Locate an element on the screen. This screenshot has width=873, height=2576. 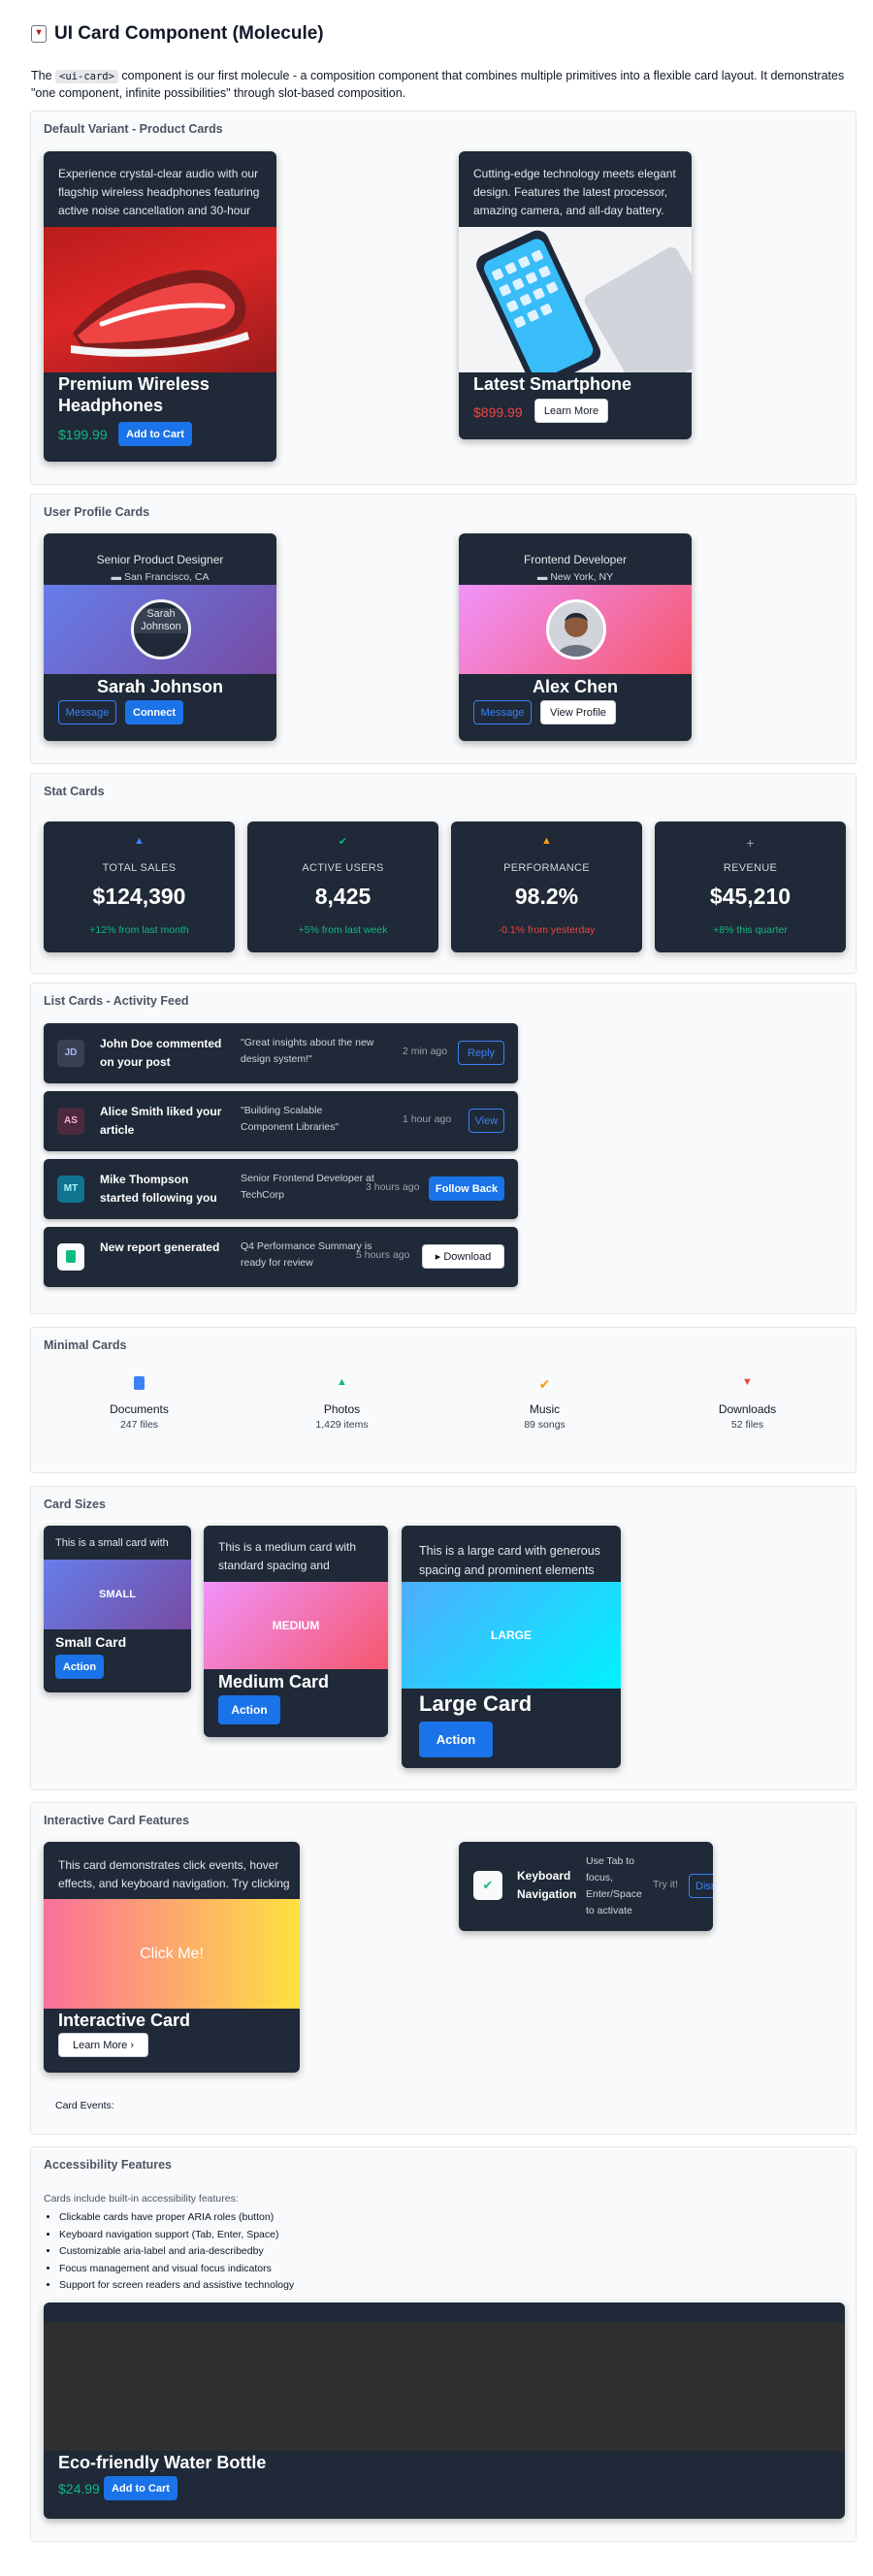
stat-value: $124,390 is located at coordinates (139, 896).